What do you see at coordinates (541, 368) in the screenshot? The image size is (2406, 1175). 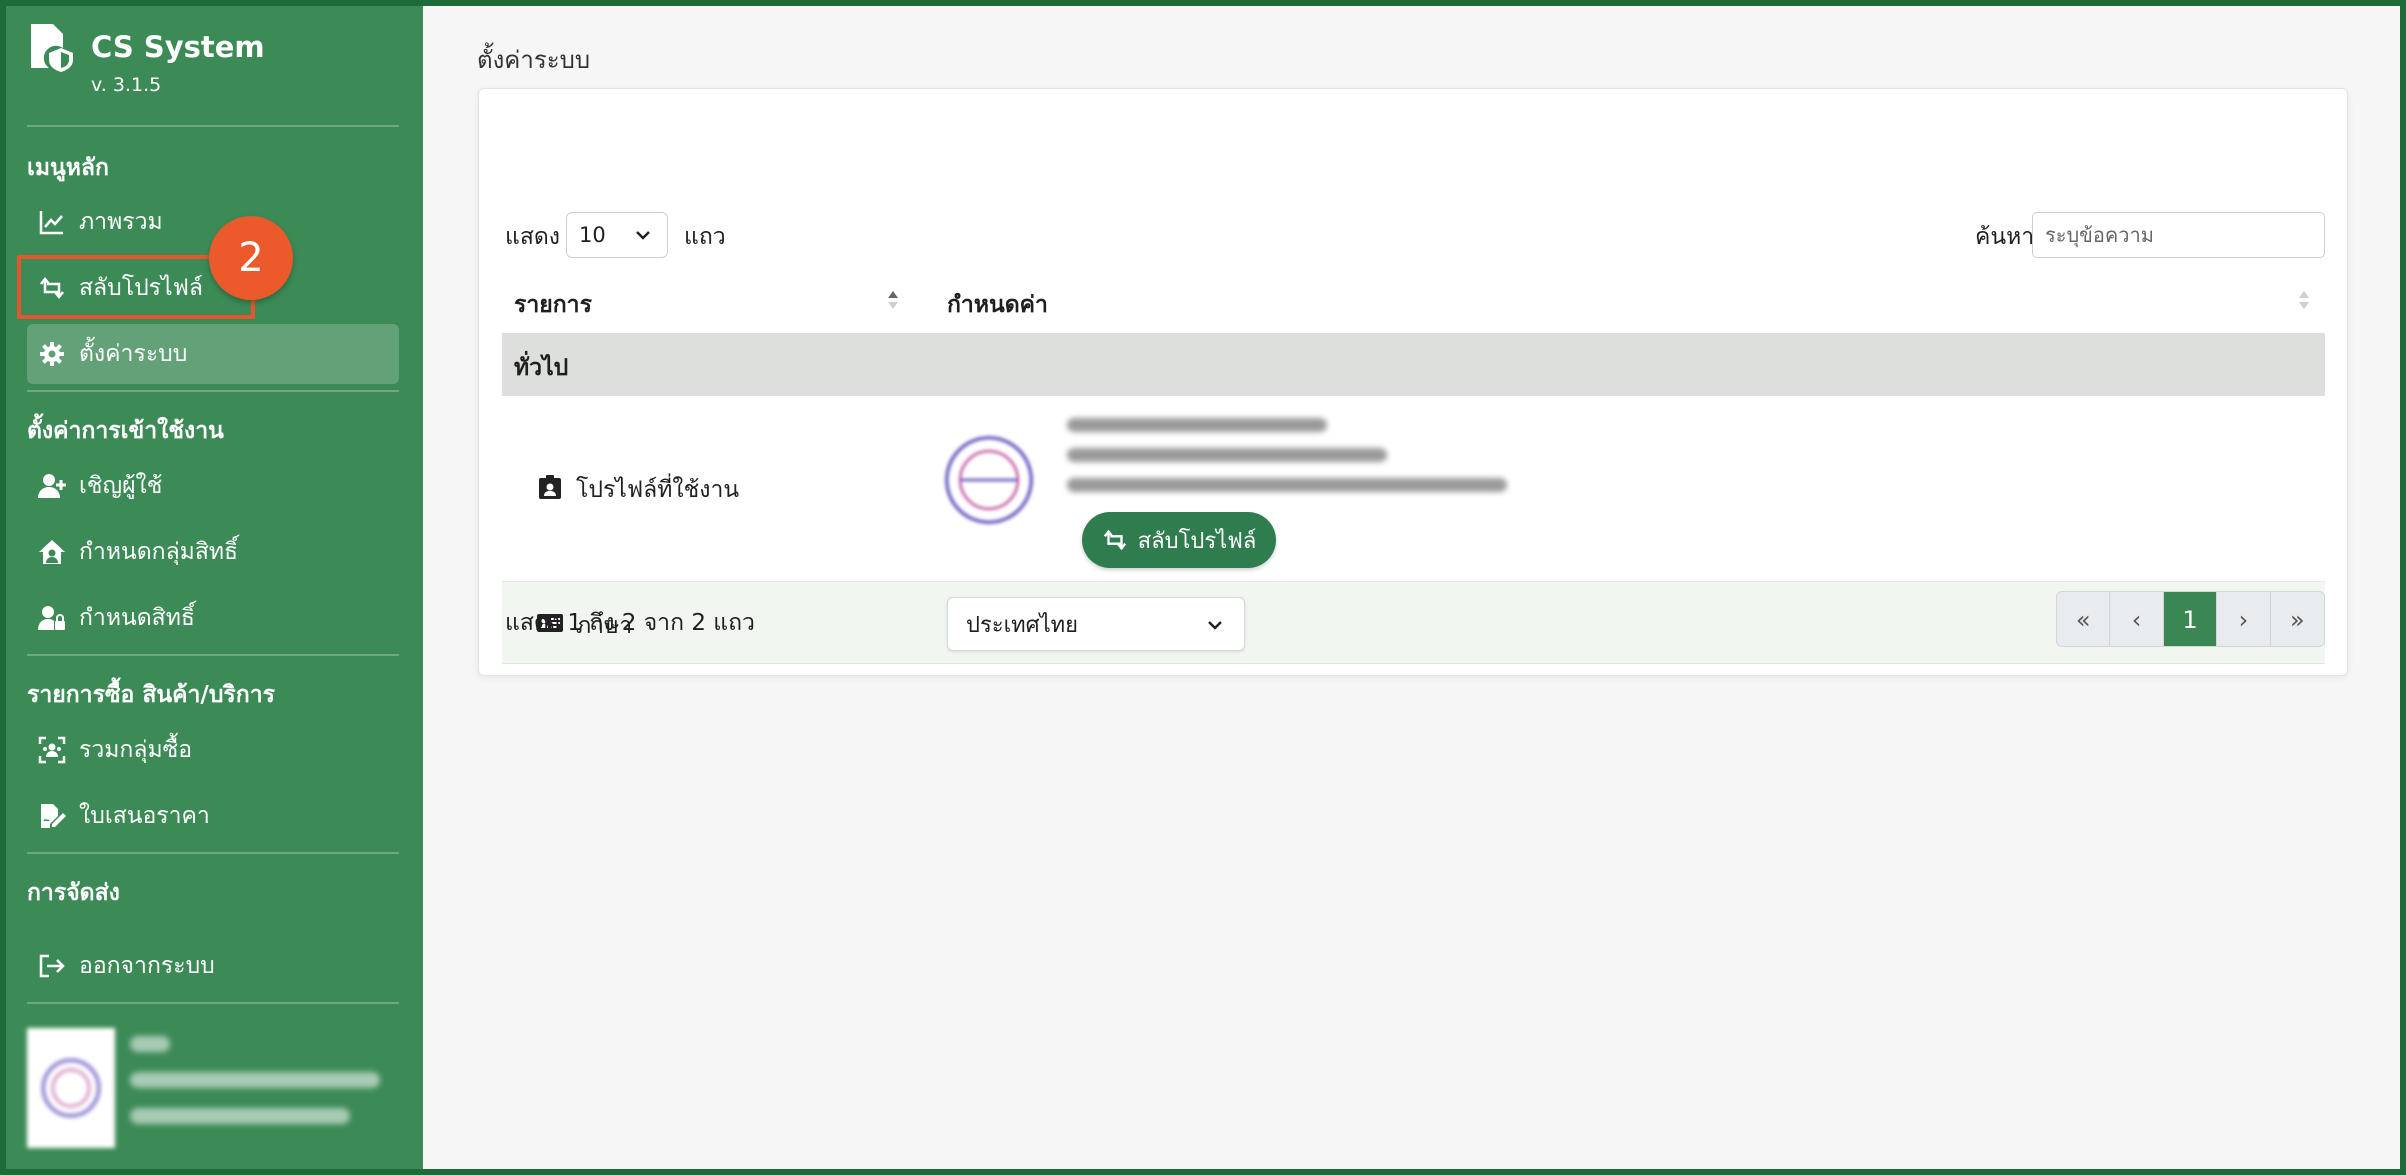 I see `group-label: ทั่วไป` at bounding box center [541, 368].